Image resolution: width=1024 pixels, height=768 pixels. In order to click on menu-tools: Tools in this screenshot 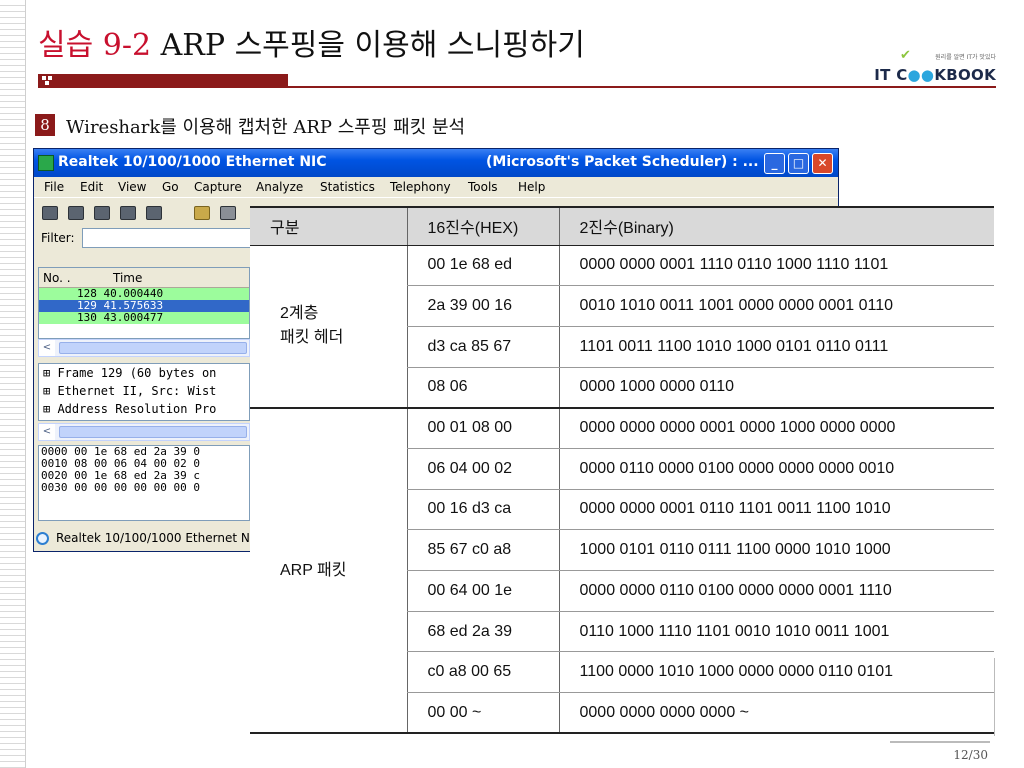, I will do `click(483, 187)`.